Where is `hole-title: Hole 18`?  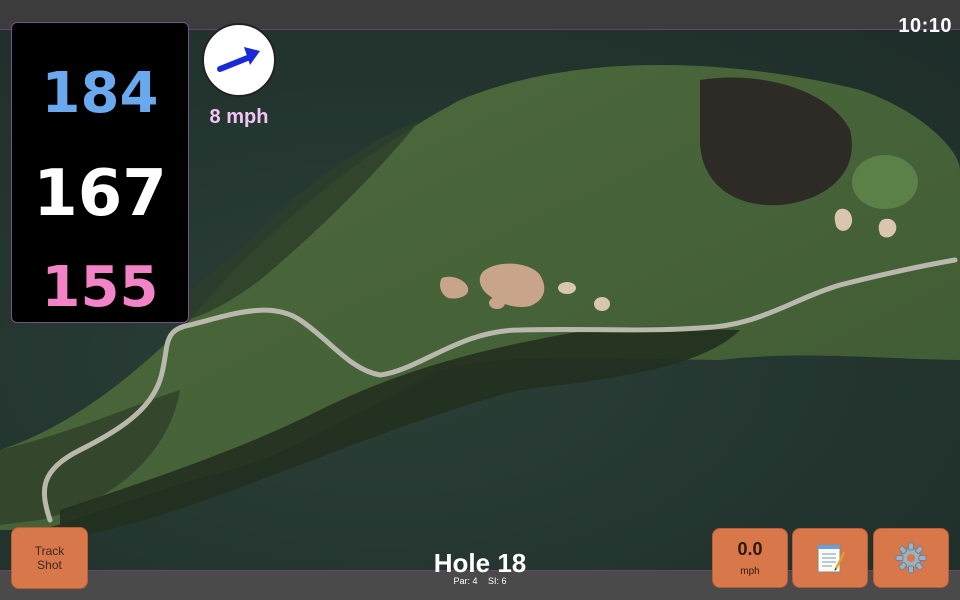
hole-title: Hole 18 is located at coordinates (480, 563).